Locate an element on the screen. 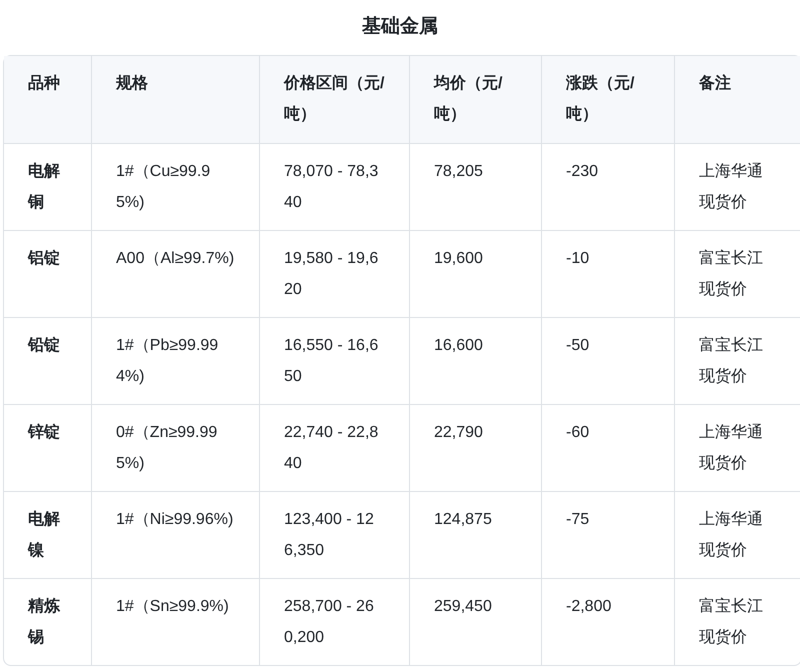  table-cell: 19,580 - 19,620 is located at coordinates (334, 273).